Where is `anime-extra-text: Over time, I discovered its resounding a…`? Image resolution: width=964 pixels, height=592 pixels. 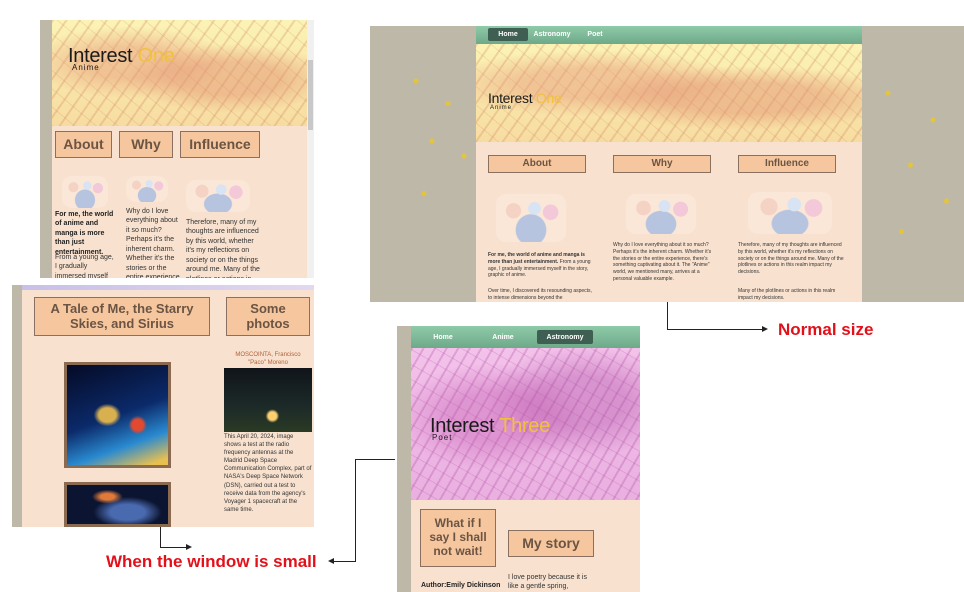 anime-extra-text: Over time, I discovered its resounding a… is located at coordinates (540, 294).